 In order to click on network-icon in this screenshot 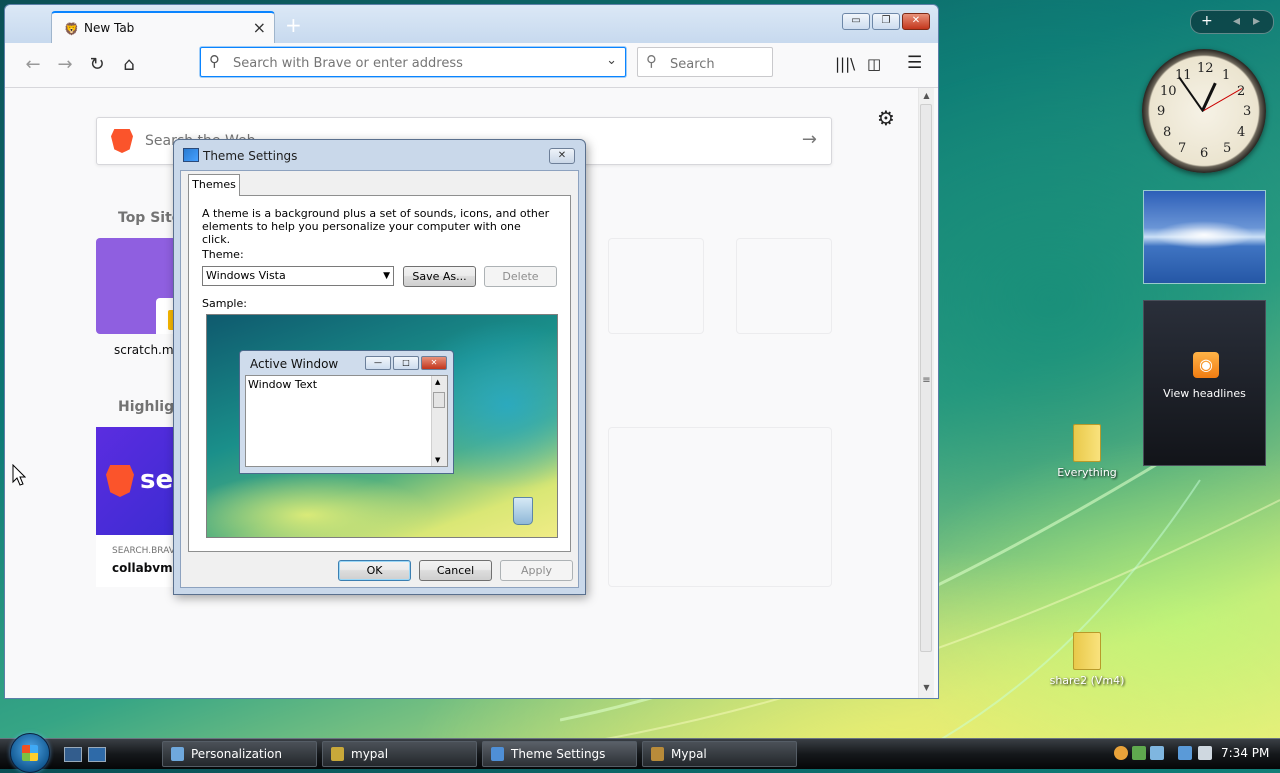, I will do `click(1157, 753)`.